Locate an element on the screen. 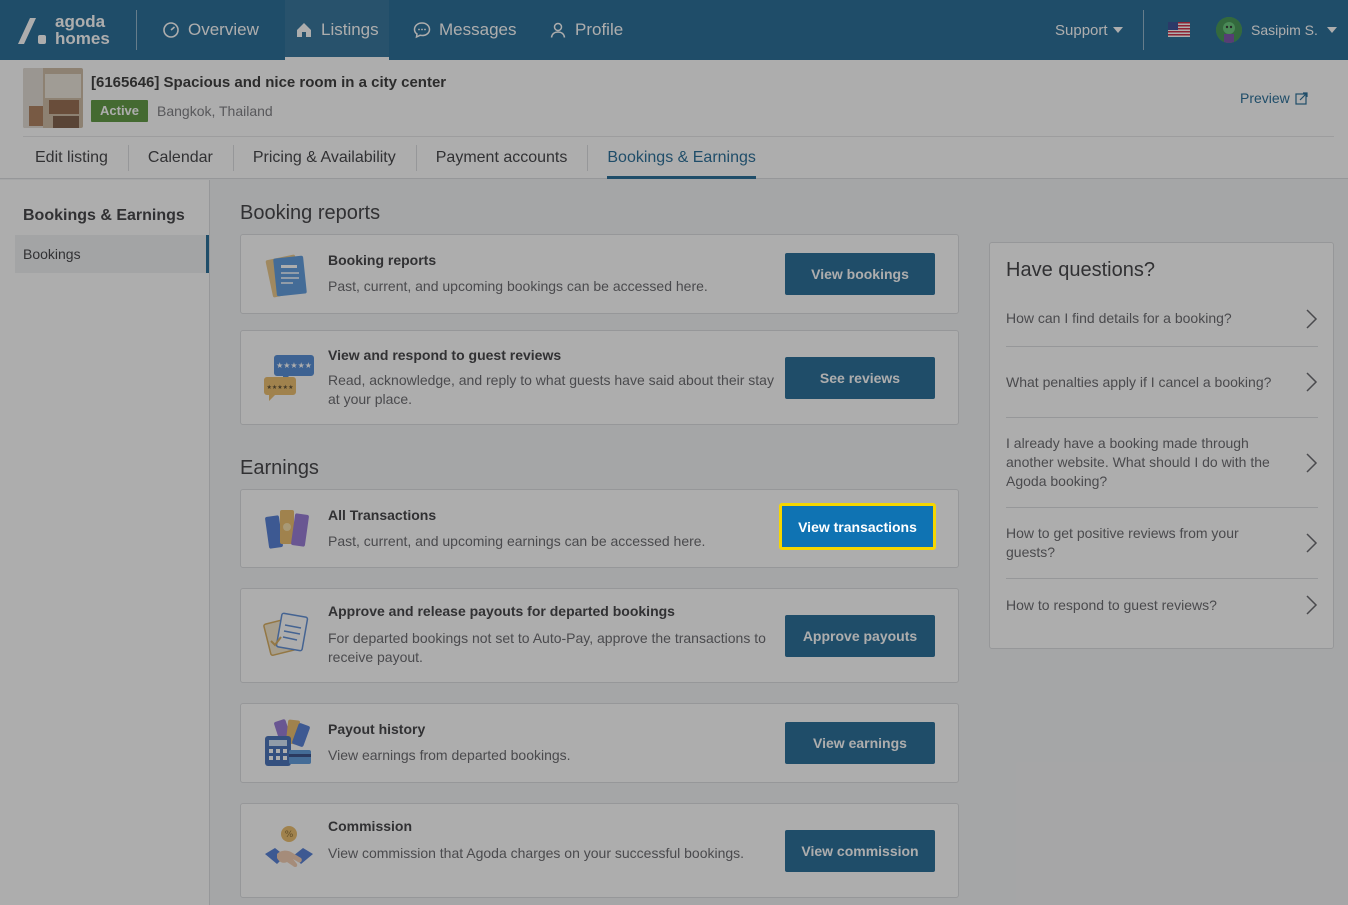 This screenshot has width=1348, height=905. logo-text: agoda homes is located at coordinates (82, 30).